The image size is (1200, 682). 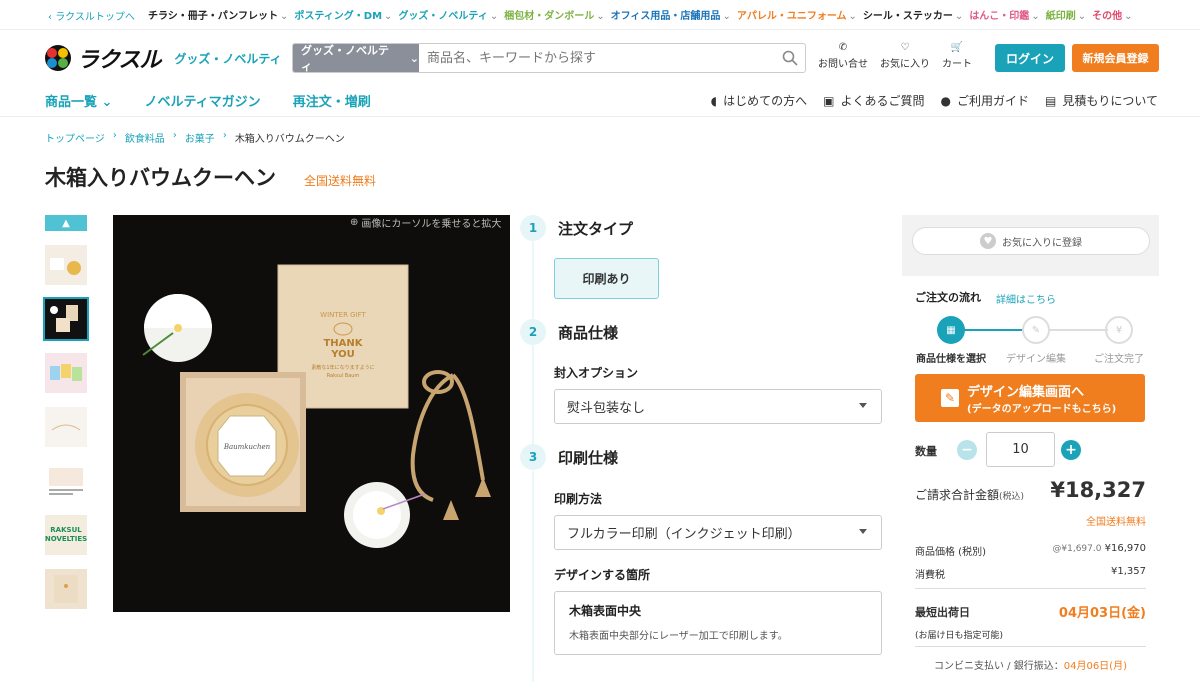 What do you see at coordinates (1030, 666) in the screenshot?
I see `convenience-payment-note: コンビニ支払い / 銀行振込：04月06日(月)` at bounding box center [1030, 666].